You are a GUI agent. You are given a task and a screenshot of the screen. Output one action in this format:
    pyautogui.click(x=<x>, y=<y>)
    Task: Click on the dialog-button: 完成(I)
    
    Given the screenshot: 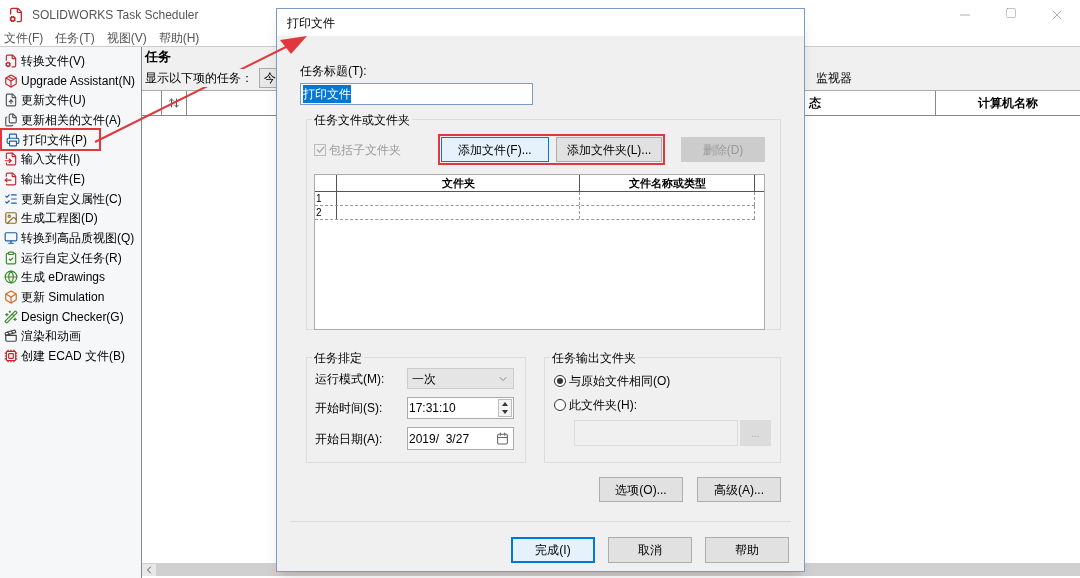 What is the action you would take?
    pyautogui.click(x=553, y=550)
    